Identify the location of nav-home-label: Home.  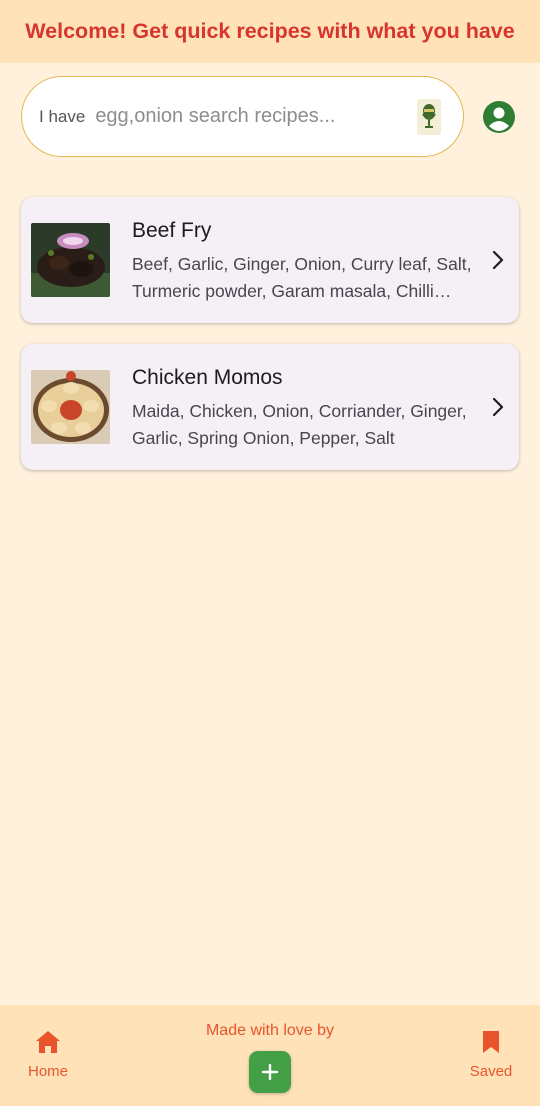
(47, 1071).